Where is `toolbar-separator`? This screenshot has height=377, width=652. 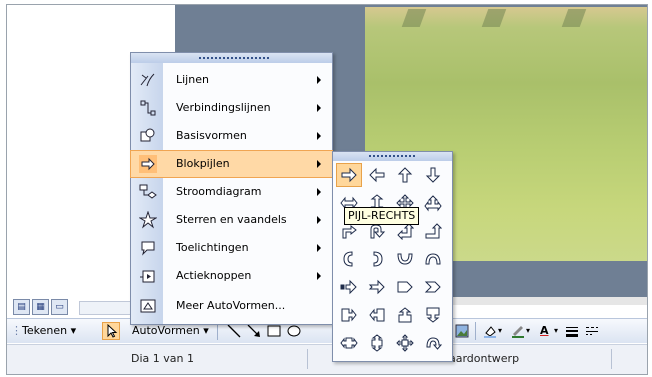 toolbar-separator is located at coordinates (475, 331).